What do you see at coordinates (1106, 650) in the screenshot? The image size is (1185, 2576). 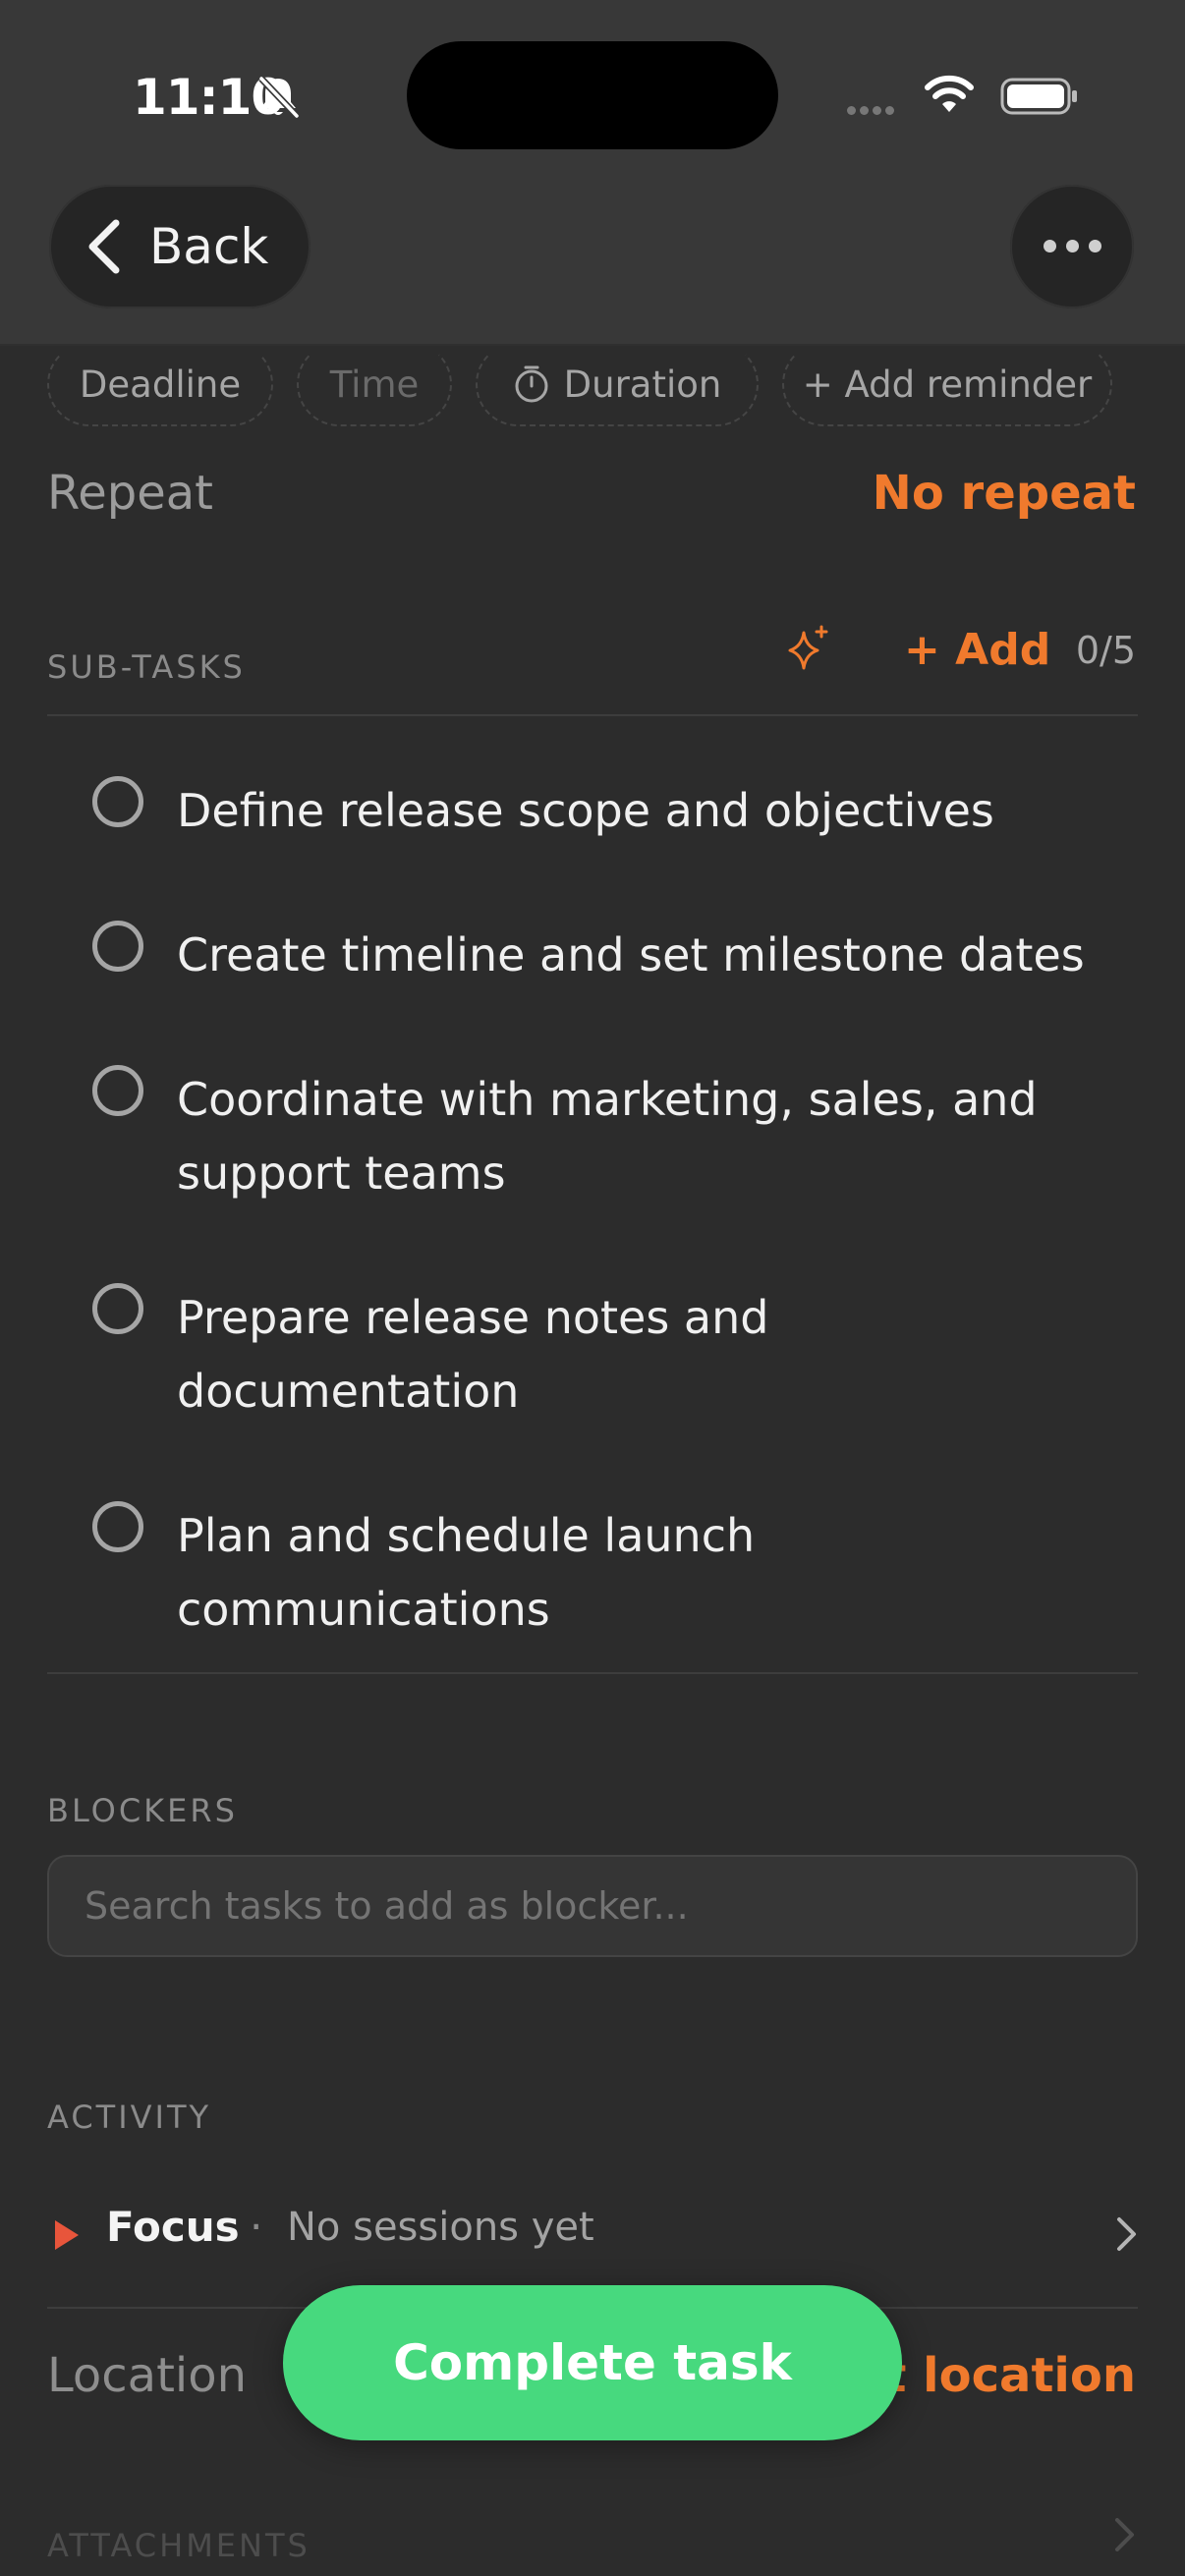 I see `subtask-count: 0/5` at bounding box center [1106, 650].